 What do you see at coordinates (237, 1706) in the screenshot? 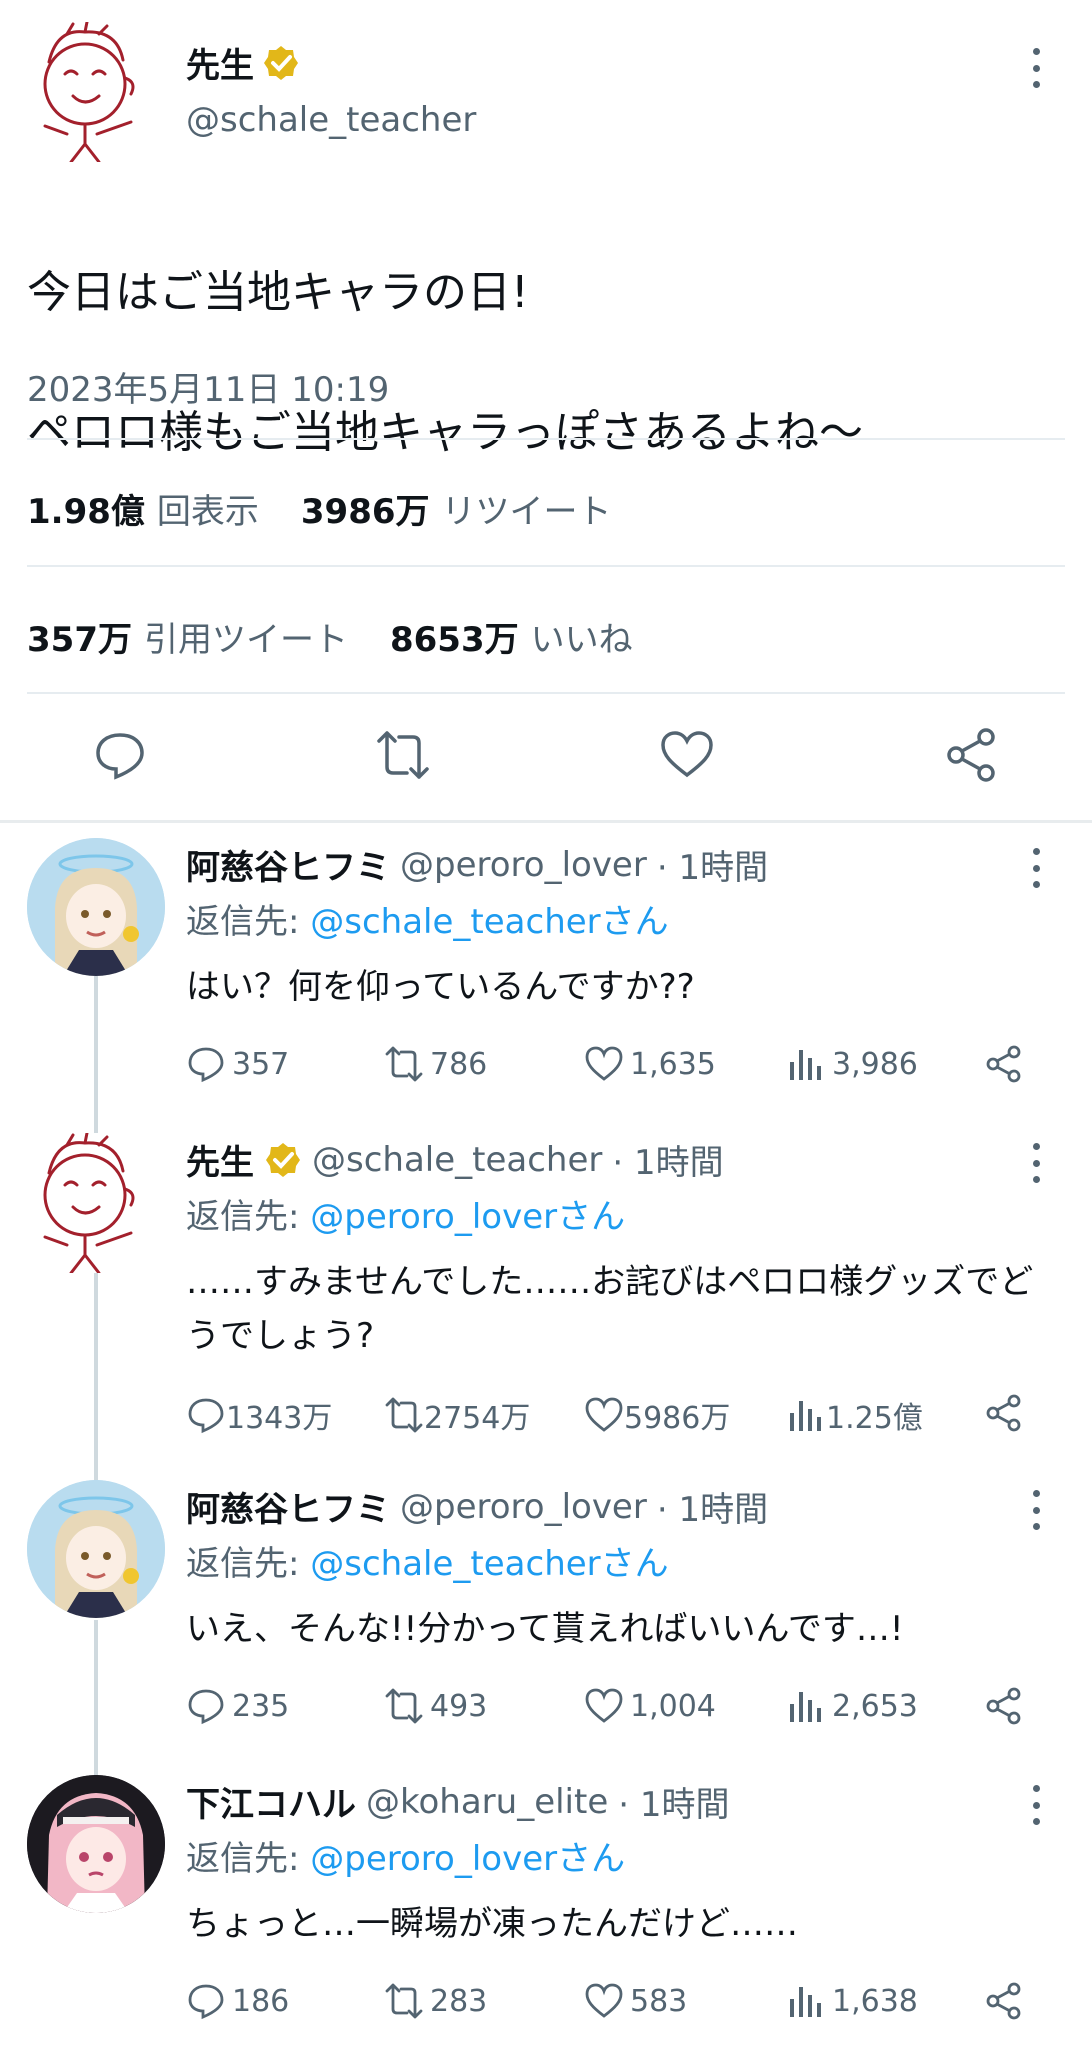
I see `reply-action: 235` at bounding box center [237, 1706].